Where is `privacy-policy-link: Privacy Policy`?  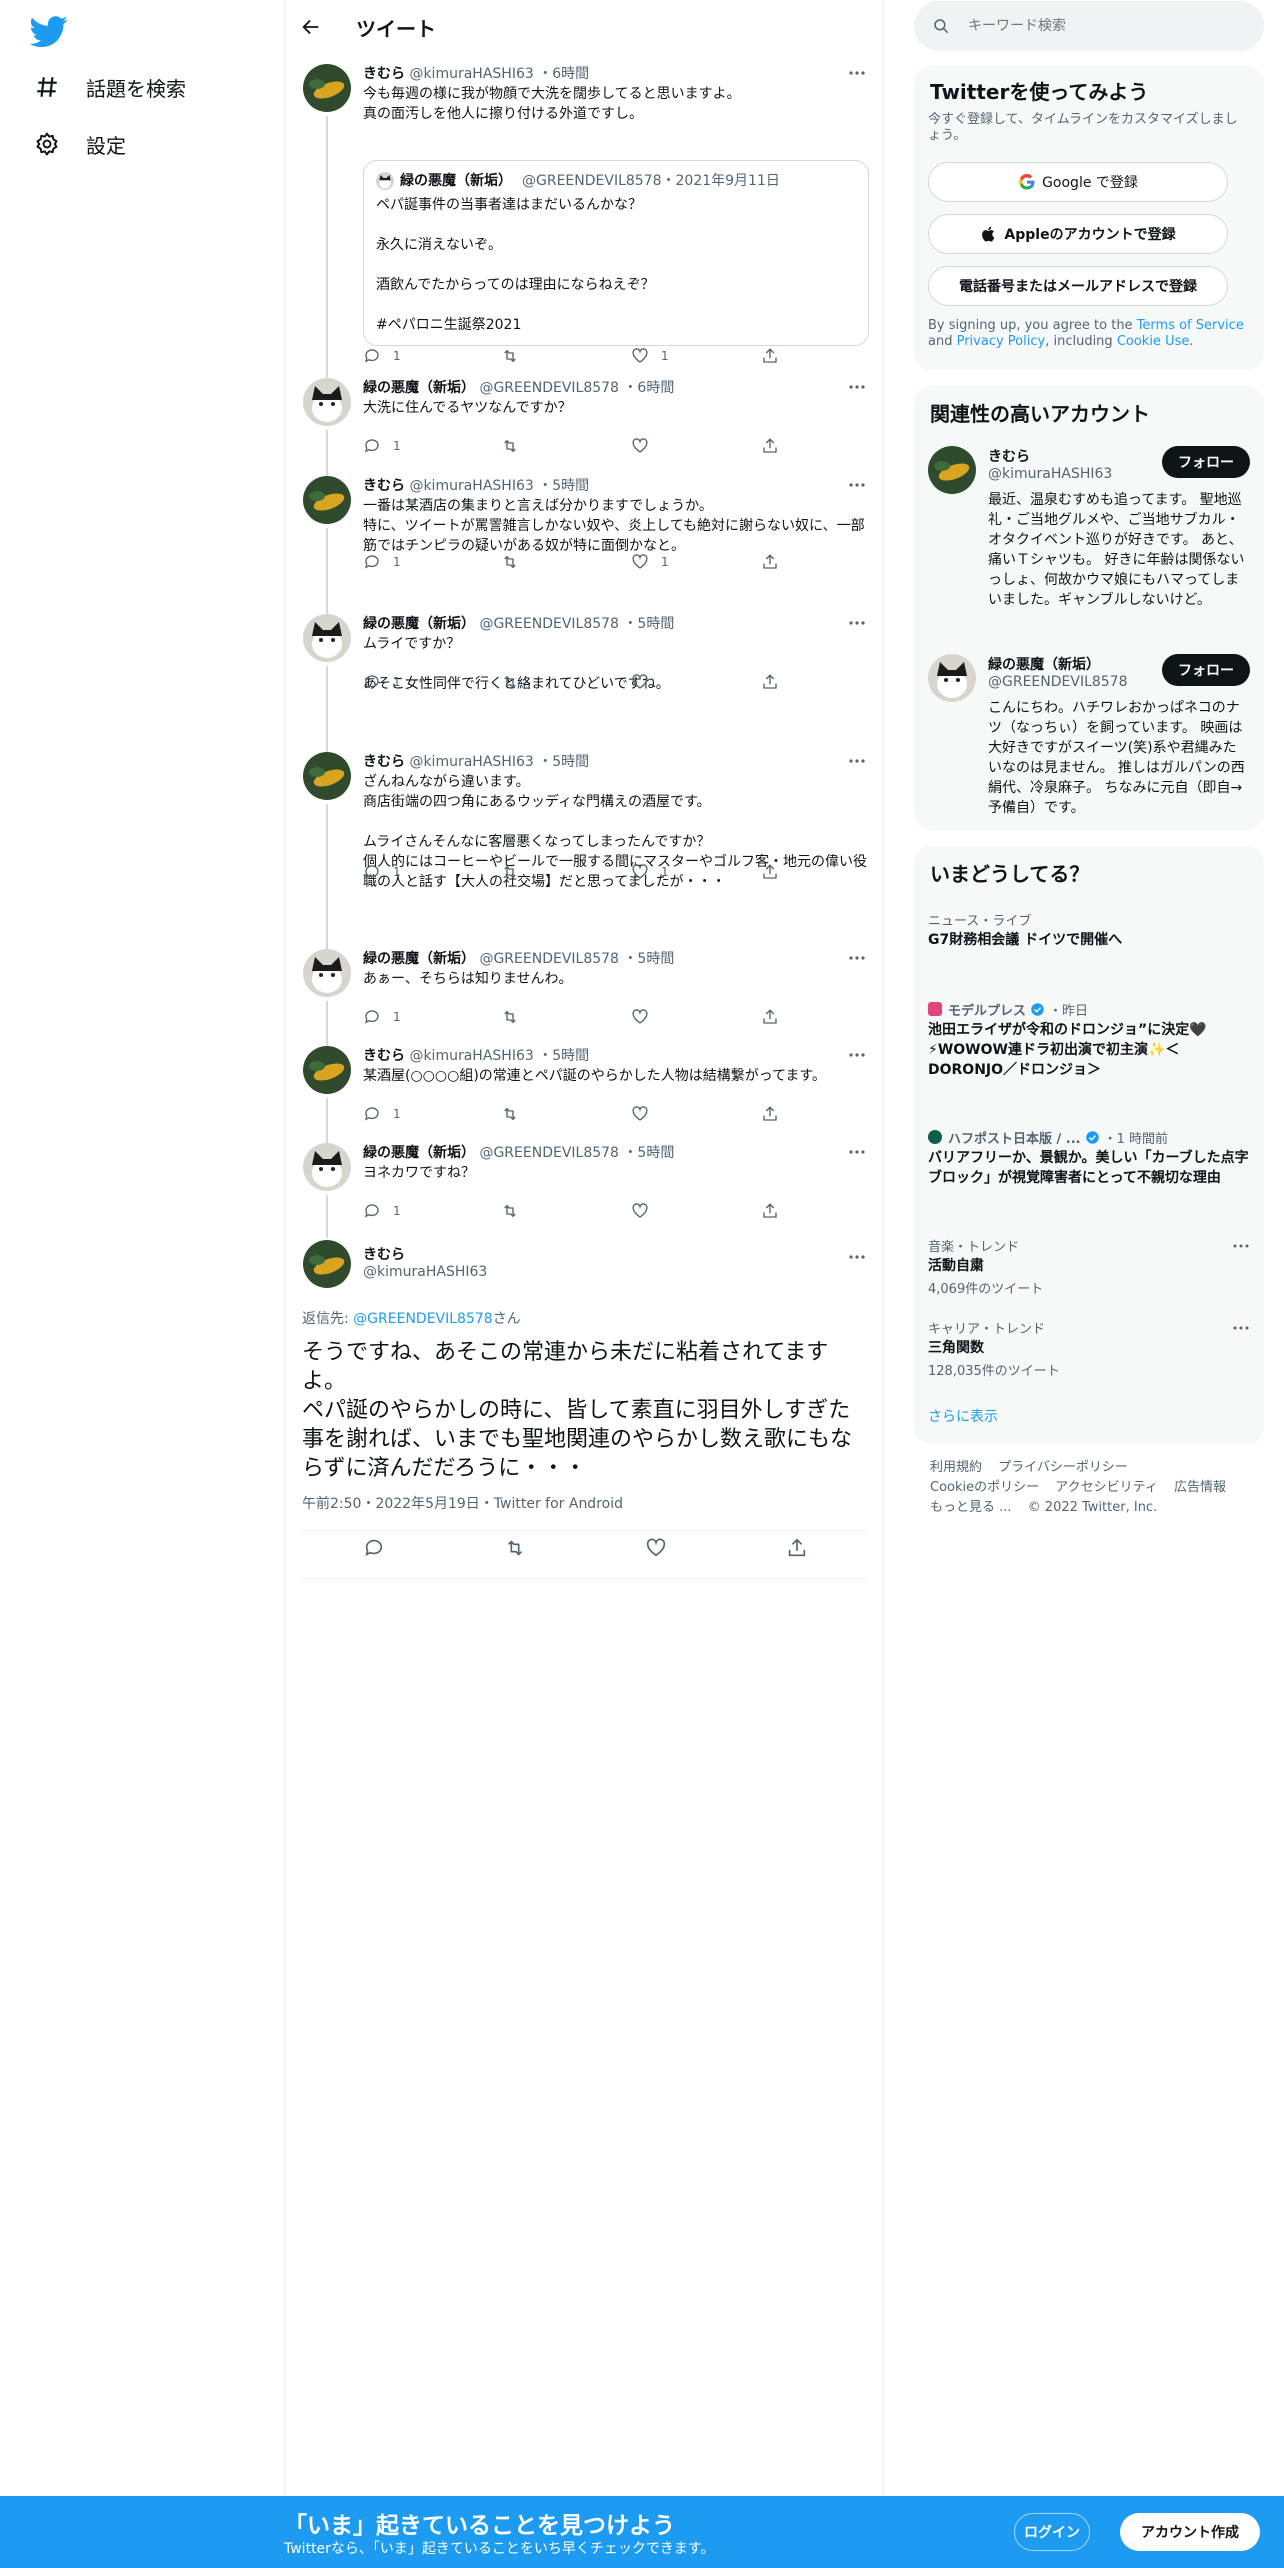
privacy-policy-link: Privacy Policy is located at coordinates (1001, 341).